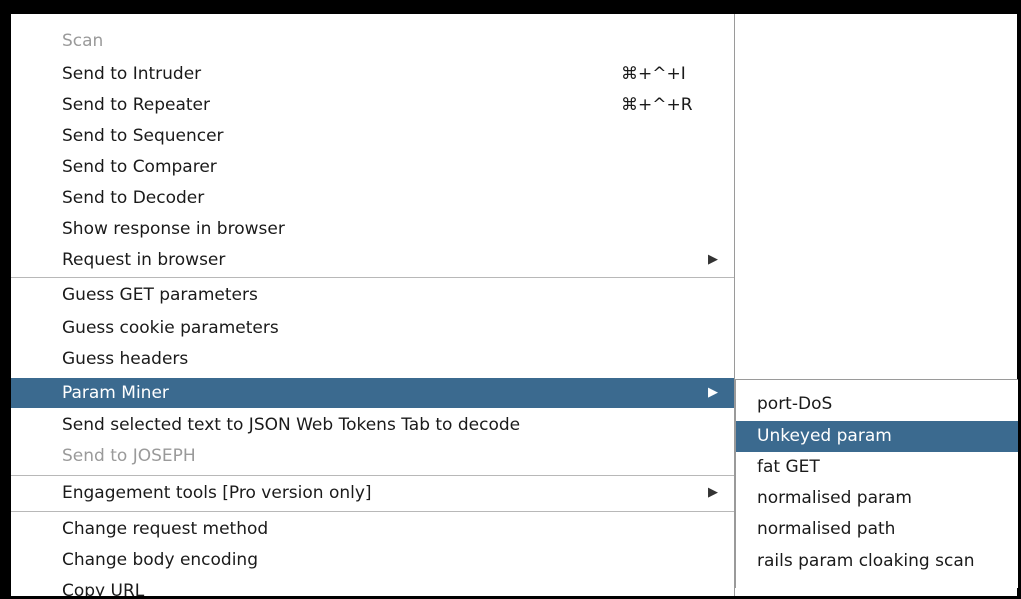  What do you see at coordinates (144, 260) in the screenshot?
I see `menu-item-label: Request in browser` at bounding box center [144, 260].